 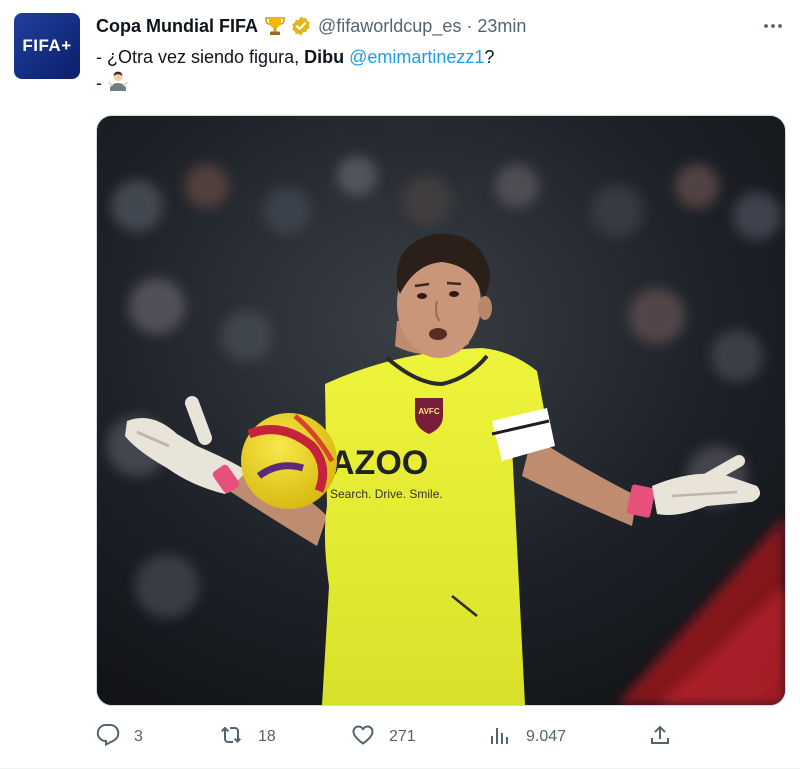 What do you see at coordinates (501, 26) in the screenshot?
I see `timestamp: 23min` at bounding box center [501, 26].